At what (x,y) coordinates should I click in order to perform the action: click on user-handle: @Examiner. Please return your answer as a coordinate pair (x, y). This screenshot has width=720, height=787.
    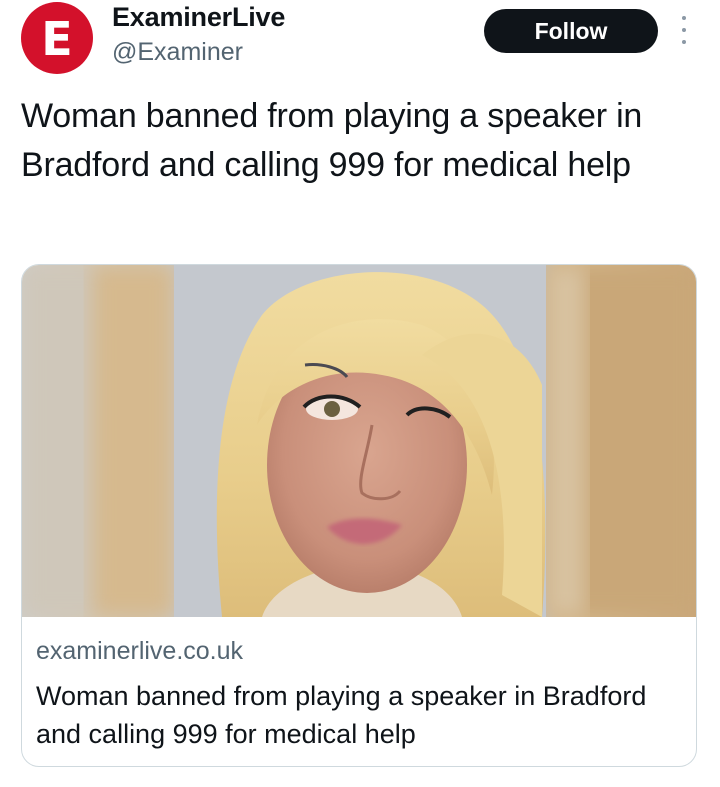
    Looking at the image, I should click on (177, 52).